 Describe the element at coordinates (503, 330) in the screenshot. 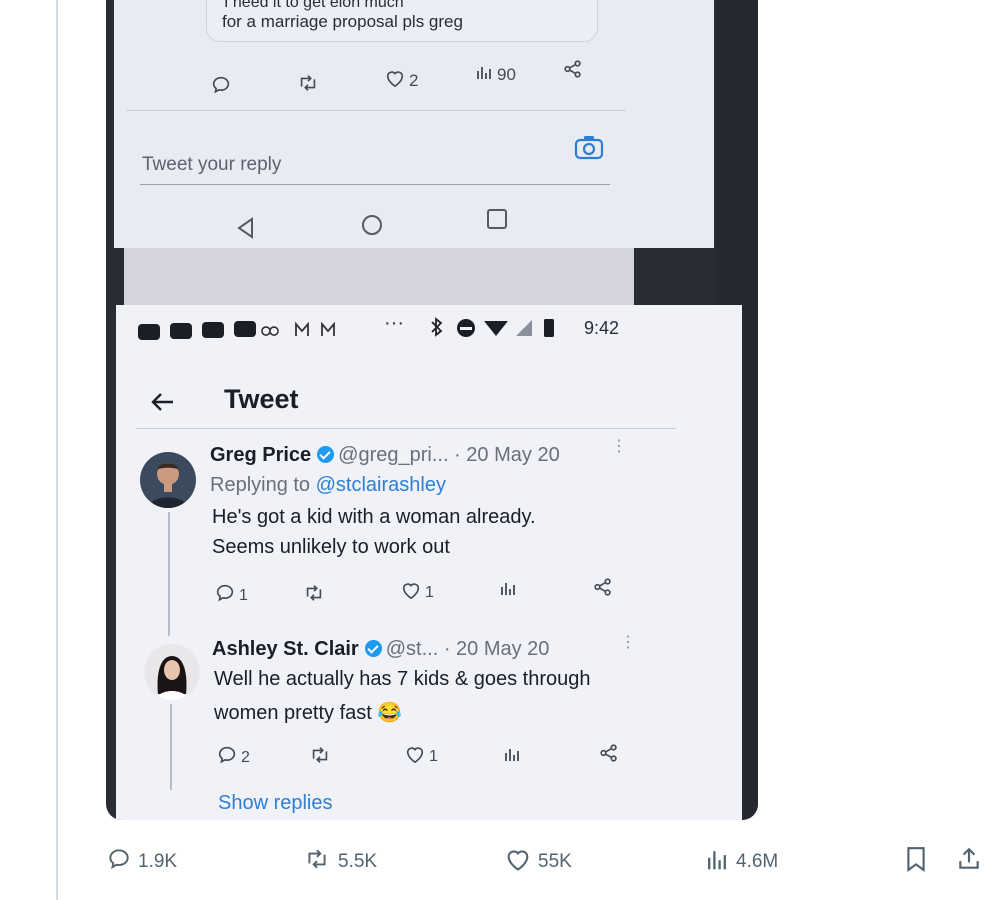

I see `system-icons` at that location.